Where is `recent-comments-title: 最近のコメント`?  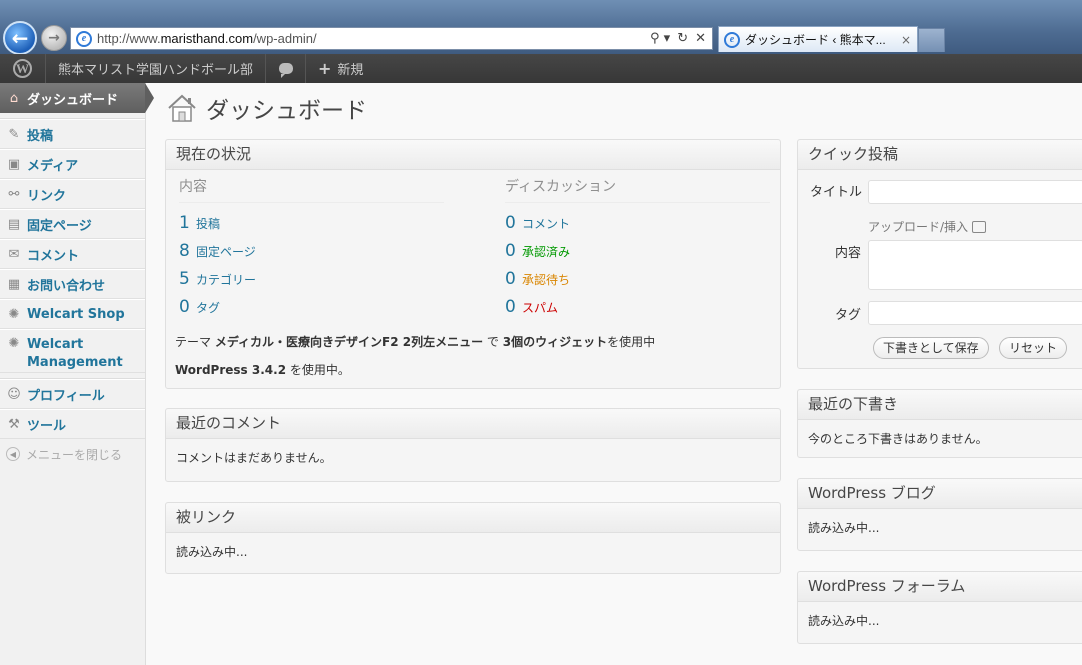 recent-comments-title: 最近のコメント is located at coordinates (473, 424).